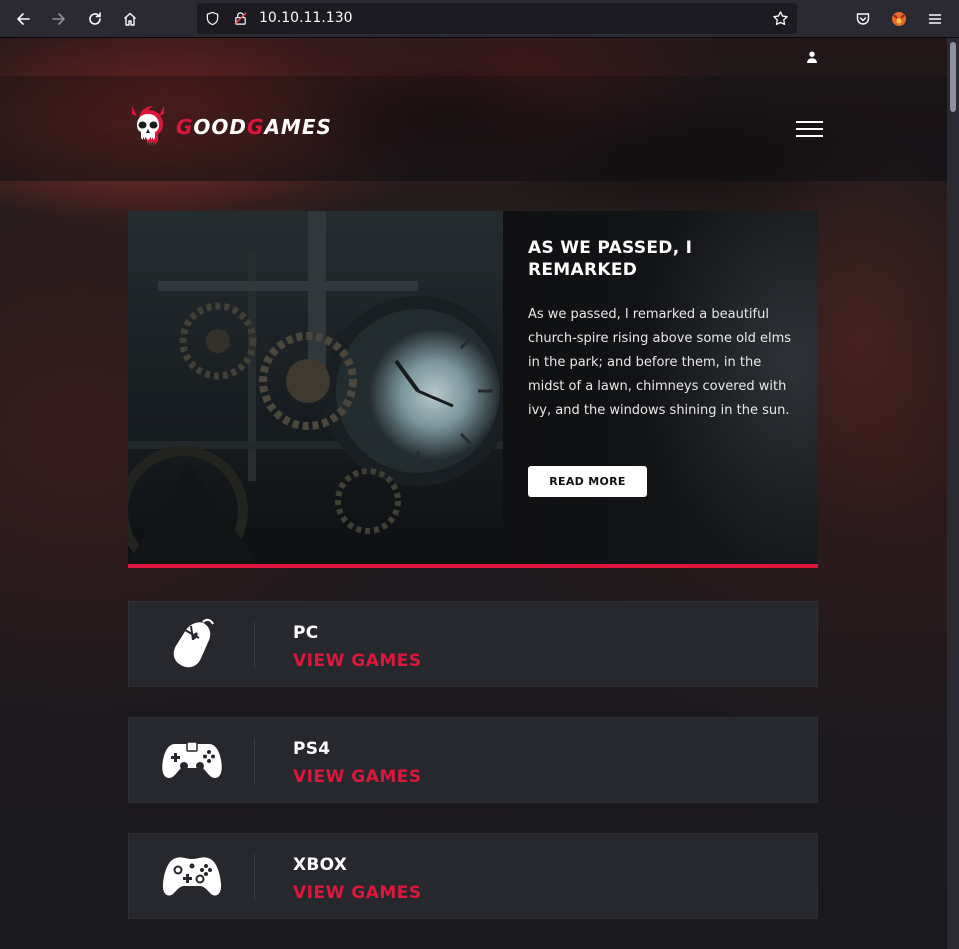  Describe the element at coordinates (306, 18) in the screenshot. I see `url-text: 10.10.11.130` at that location.